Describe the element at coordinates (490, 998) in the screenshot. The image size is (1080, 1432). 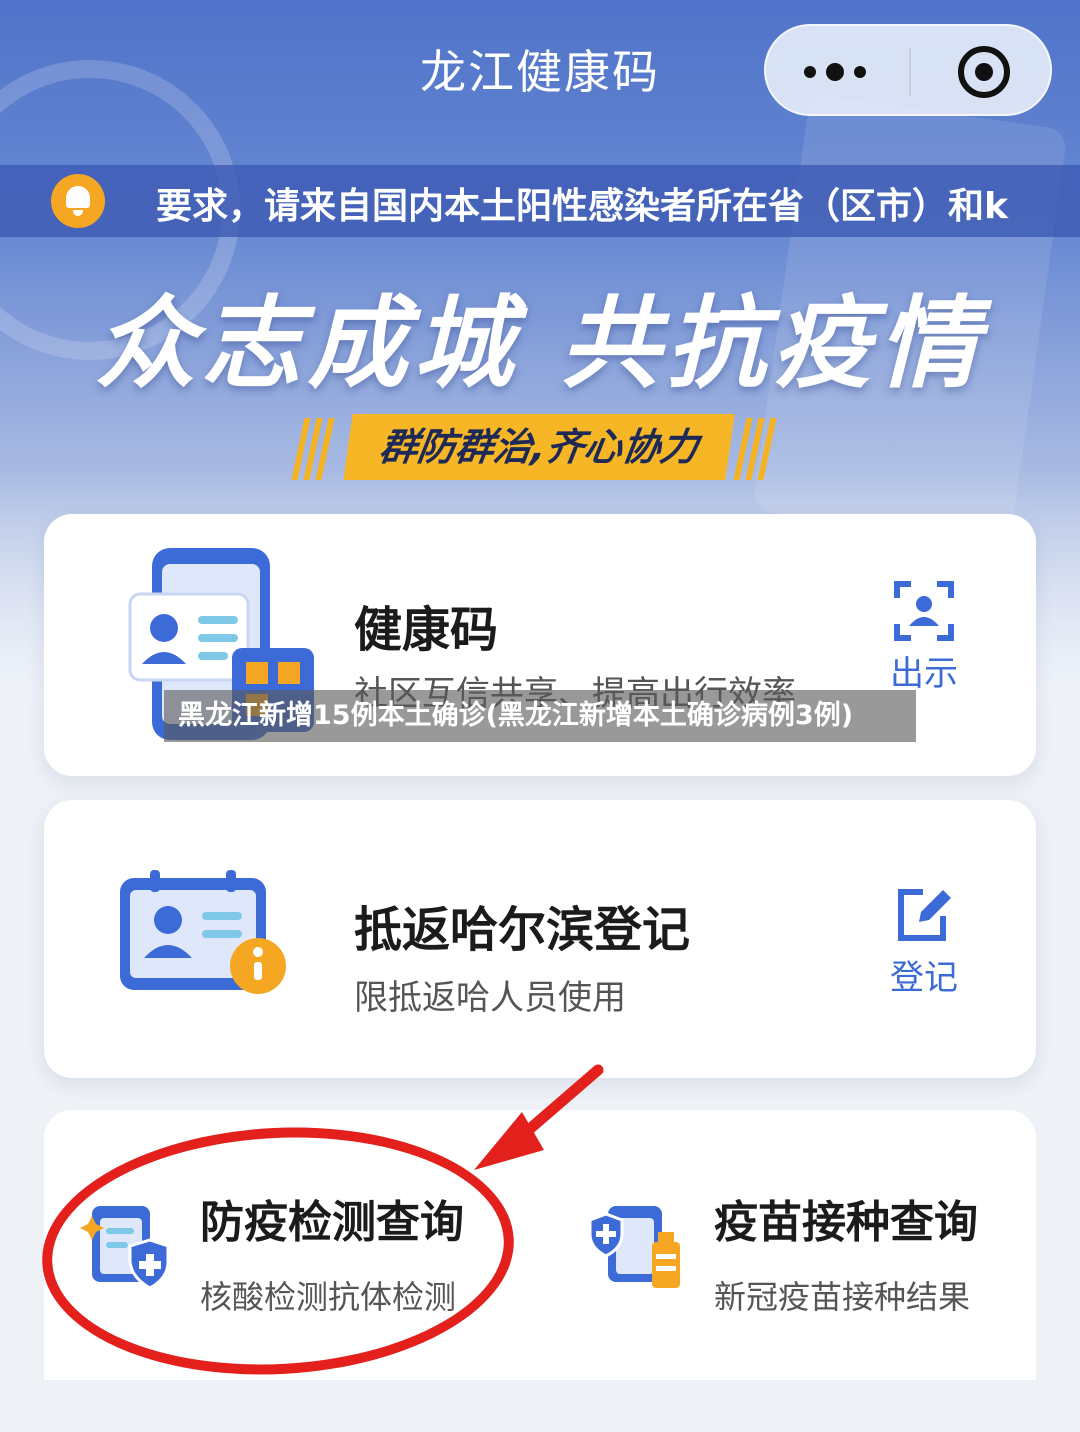
I see `card-subtitle: 限抵返哈人员使用` at that location.